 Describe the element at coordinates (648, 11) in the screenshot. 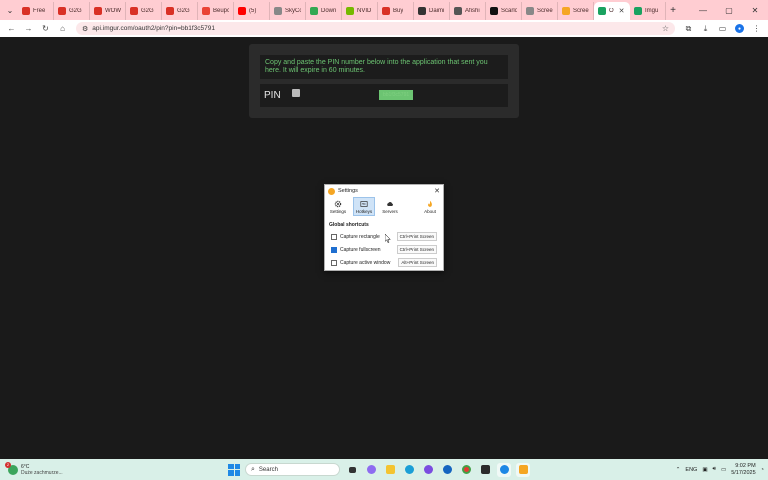

I see `browser-tab: Imgu` at that location.